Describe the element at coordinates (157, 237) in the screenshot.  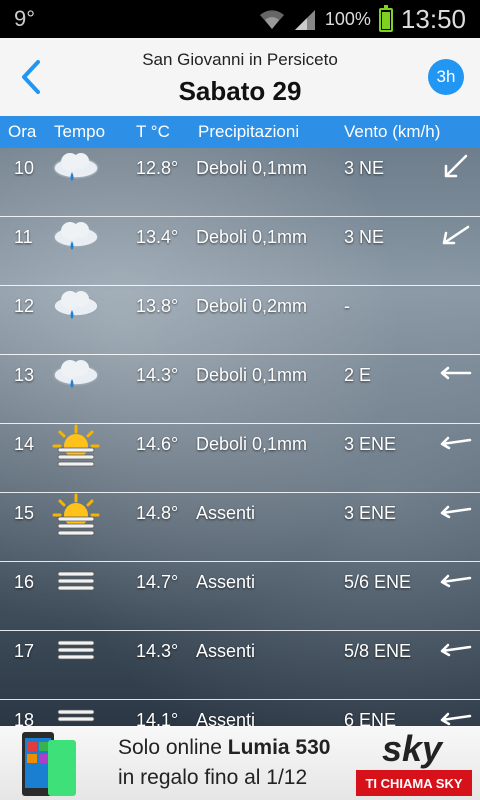
I see `row-temperature: 13.4°` at that location.